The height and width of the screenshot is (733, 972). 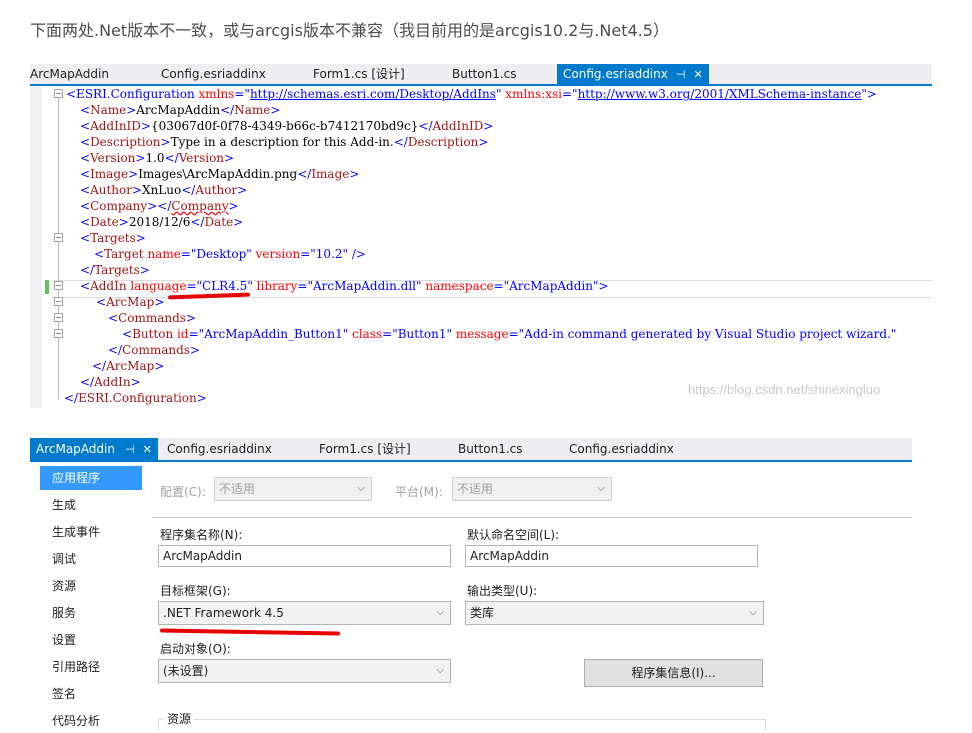 What do you see at coordinates (532, 489) in the screenshot?
I see `platform-dropdown: 不适用 ⌵` at bounding box center [532, 489].